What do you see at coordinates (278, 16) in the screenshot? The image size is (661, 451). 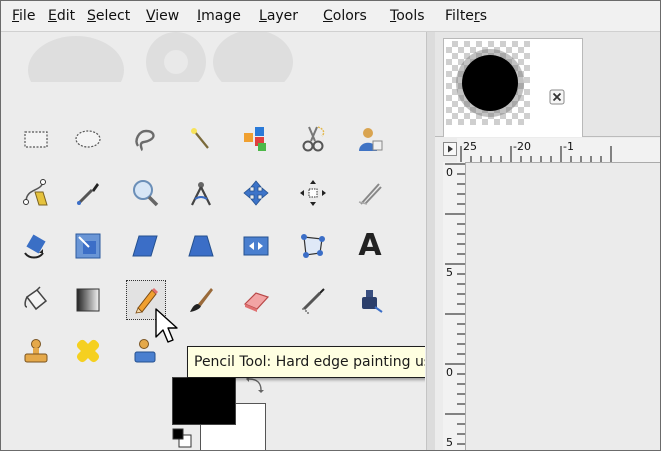 I see `menu-layer: Layer` at bounding box center [278, 16].